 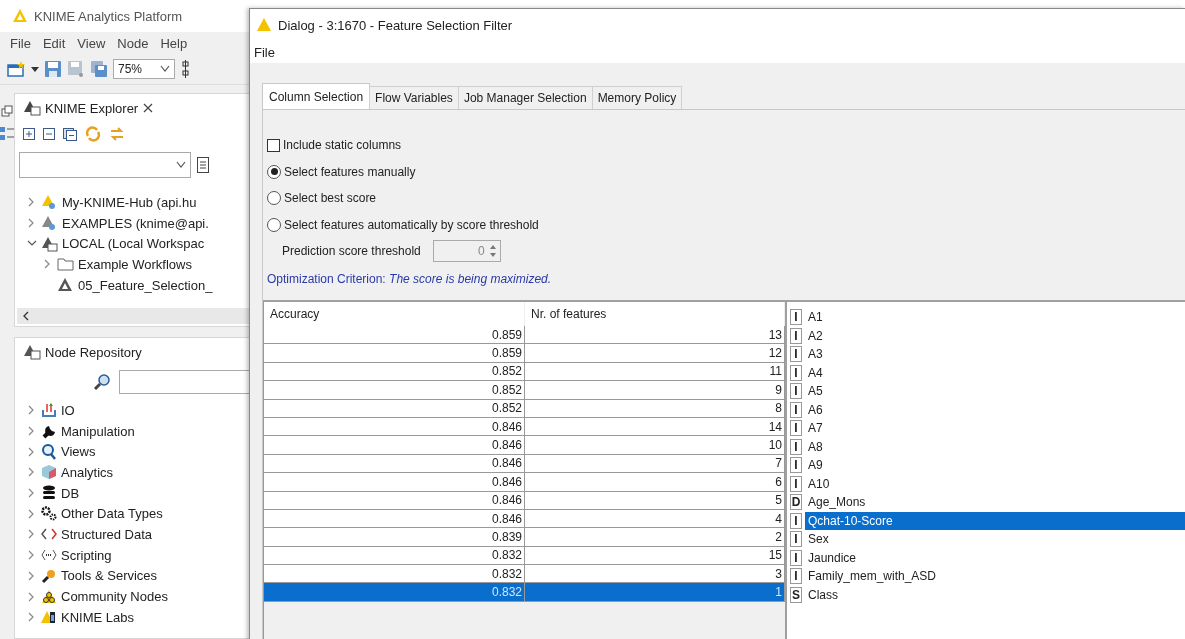 What do you see at coordinates (78, 452) in the screenshot?
I see `tree-item: Views` at bounding box center [78, 452].